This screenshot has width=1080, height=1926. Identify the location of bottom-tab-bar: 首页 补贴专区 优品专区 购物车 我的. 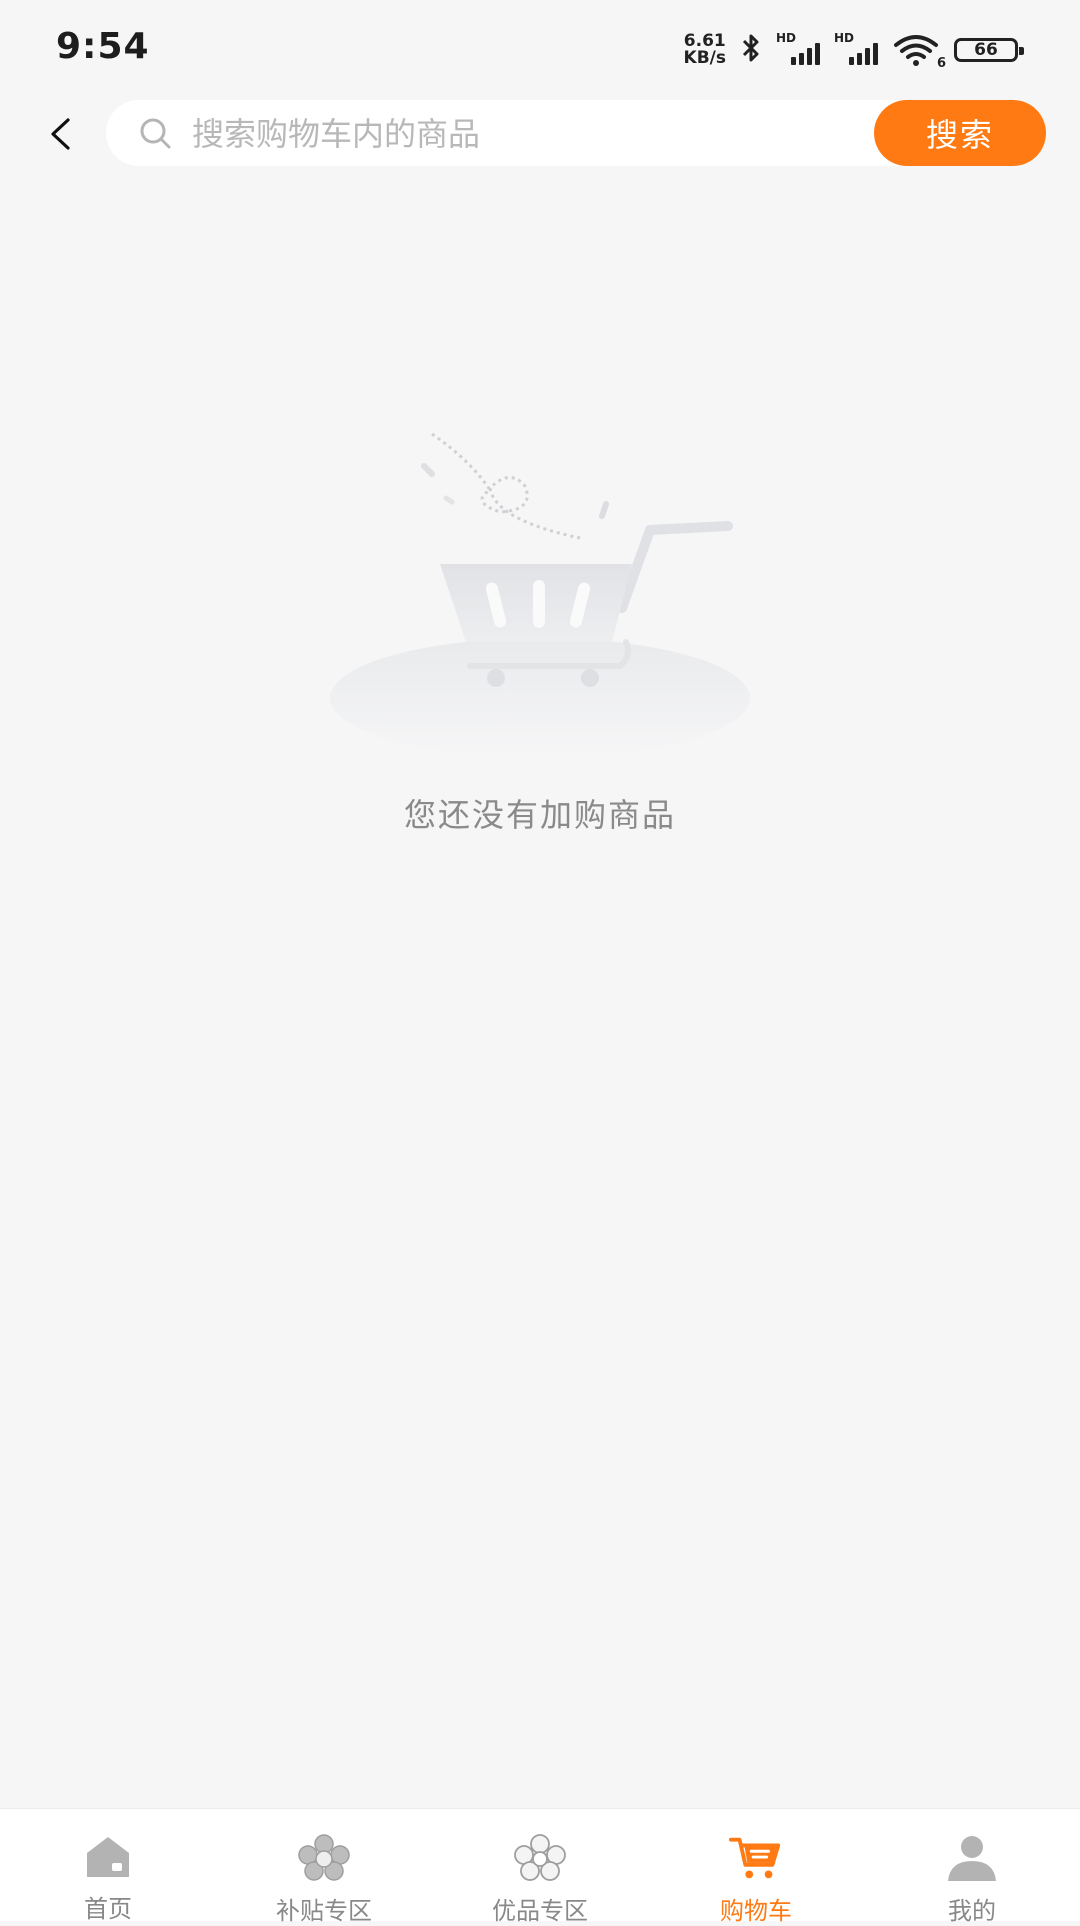
(540, 1866).